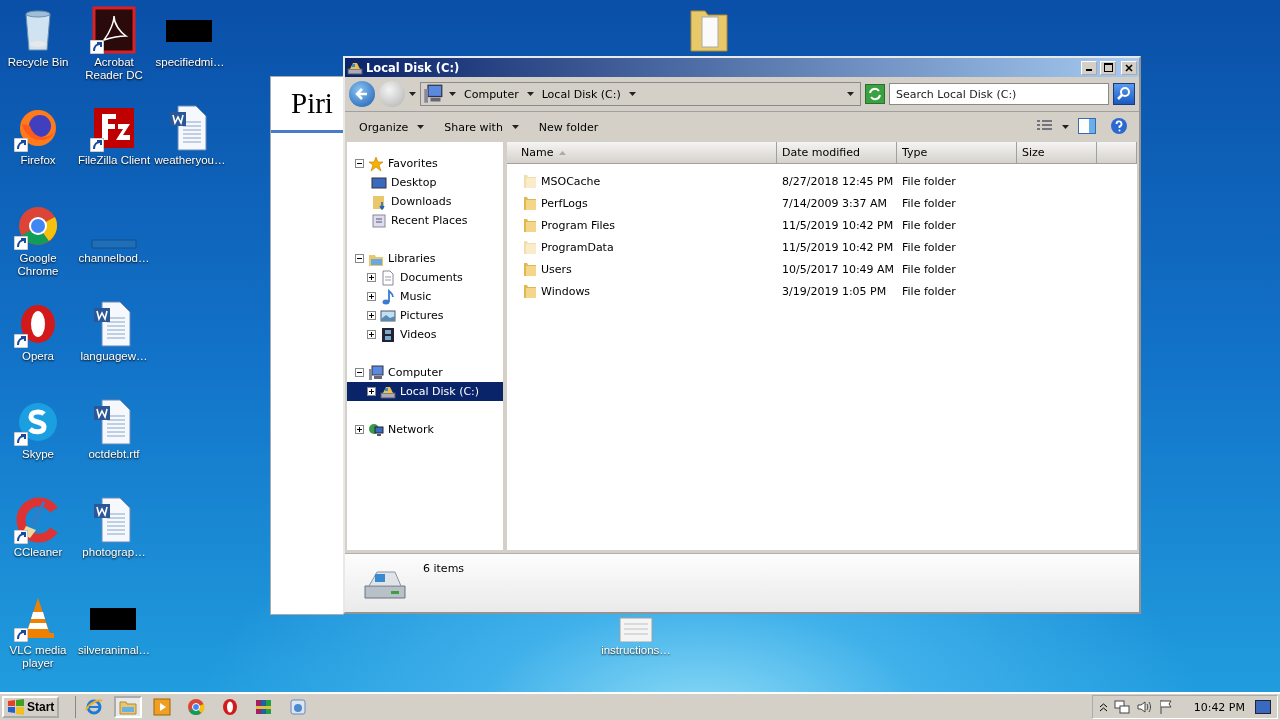 This screenshot has width=1280, height=720. What do you see at coordinates (425, 391) in the screenshot?
I see `nav-item: Local Disk (C:)` at bounding box center [425, 391].